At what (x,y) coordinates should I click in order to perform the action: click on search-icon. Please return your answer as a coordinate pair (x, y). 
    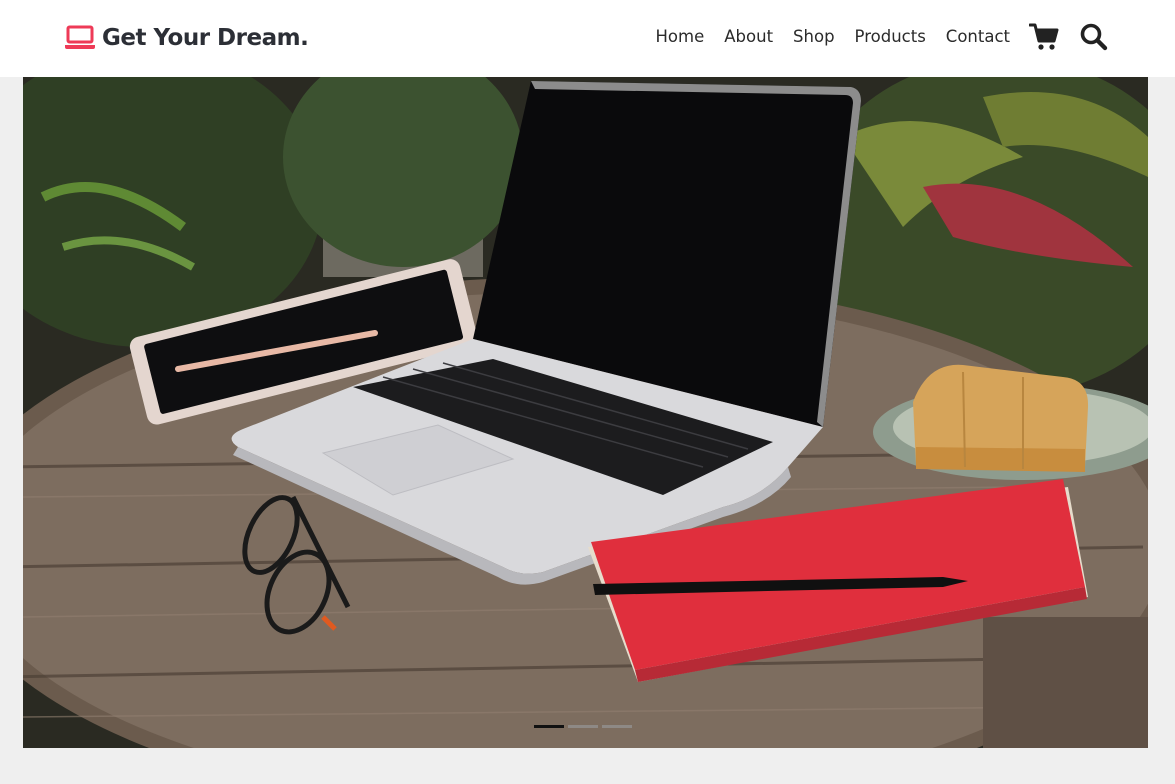
    Looking at the image, I should click on (1094, 37).